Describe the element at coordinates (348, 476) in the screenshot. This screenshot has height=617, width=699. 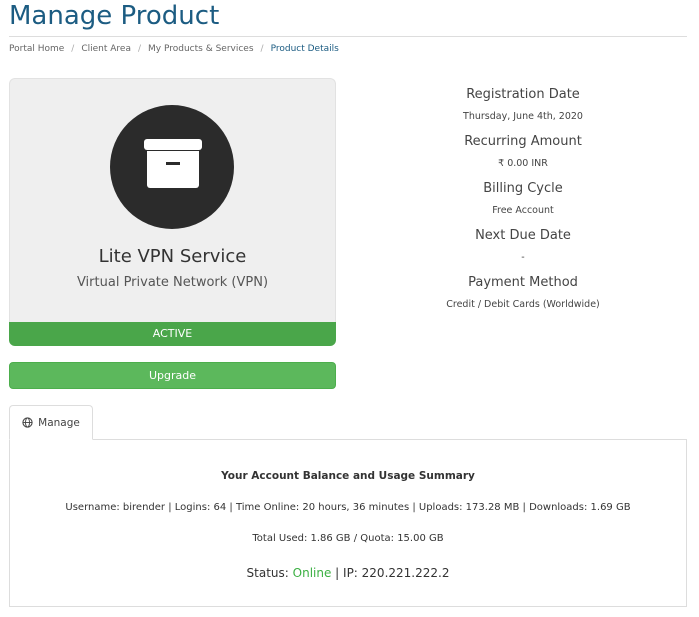
I see `summary-title: Your Account Balance and Usage Summary` at that location.